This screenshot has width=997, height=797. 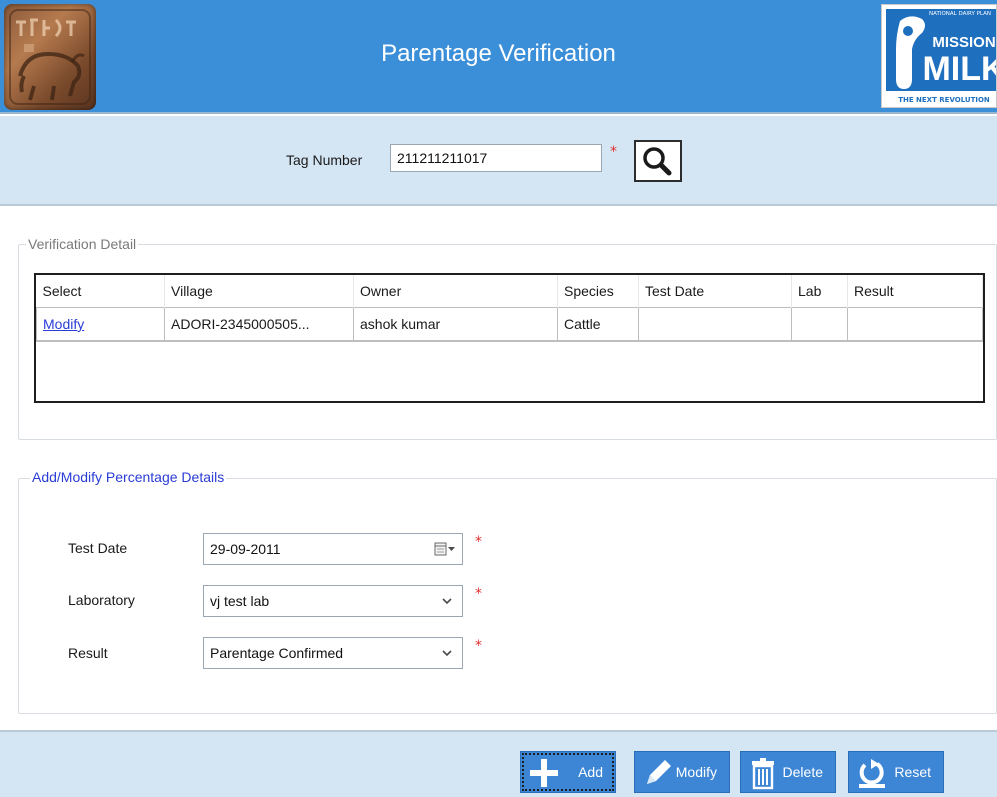 I want to click on modify-row-link: Modify, so click(x=63, y=324).